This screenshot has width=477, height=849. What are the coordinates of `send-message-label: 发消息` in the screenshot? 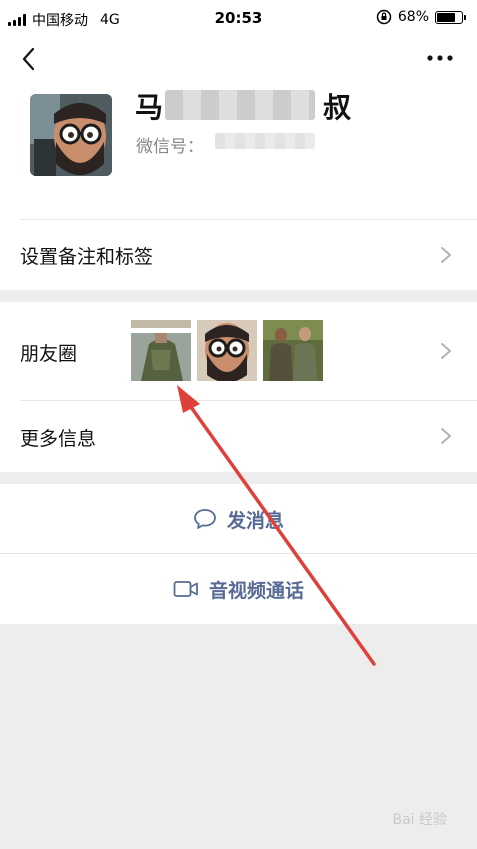 It's located at (255, 520).